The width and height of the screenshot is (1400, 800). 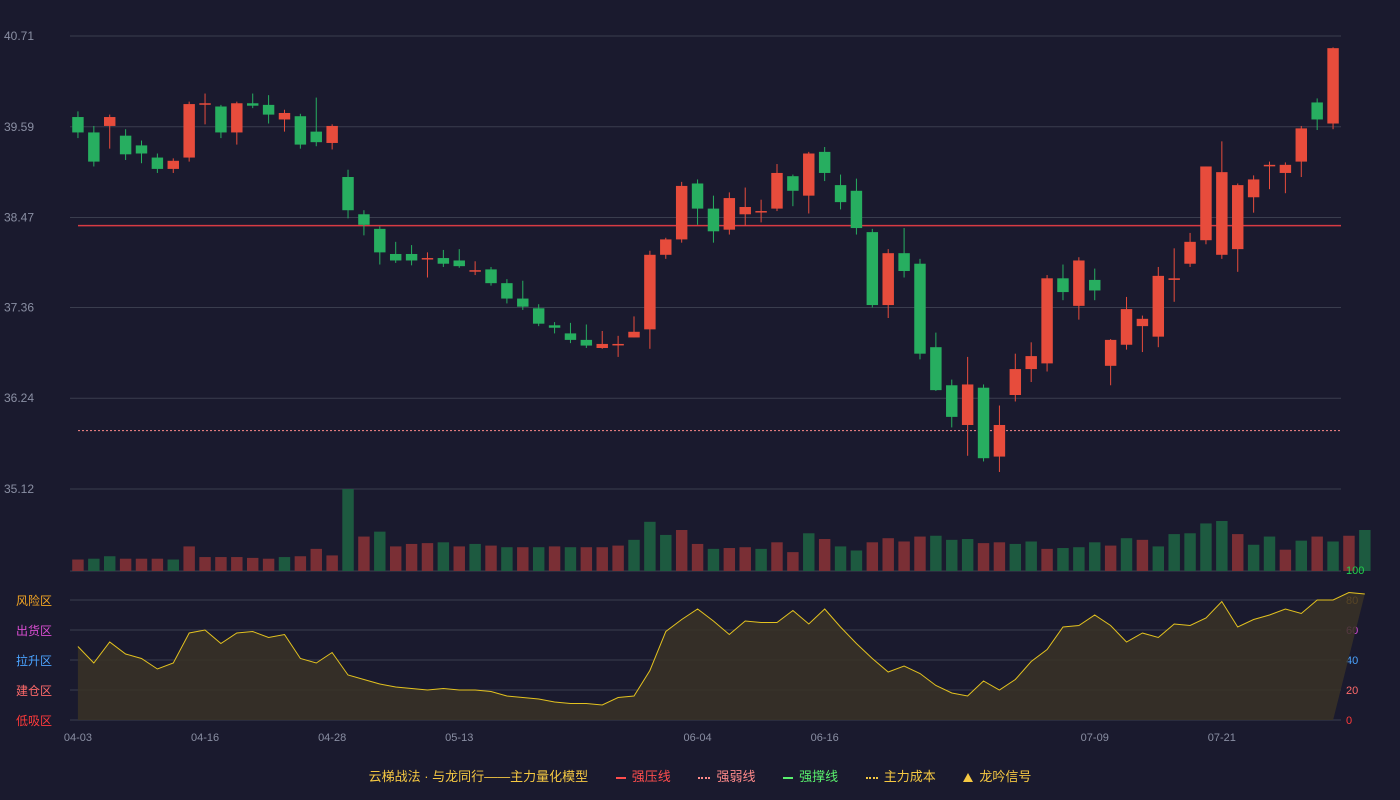 What do you see at coordinates (643, 775) in the screenshot?
I see `legend-item-resistance: 强压线` at bounding box center [643, 775].